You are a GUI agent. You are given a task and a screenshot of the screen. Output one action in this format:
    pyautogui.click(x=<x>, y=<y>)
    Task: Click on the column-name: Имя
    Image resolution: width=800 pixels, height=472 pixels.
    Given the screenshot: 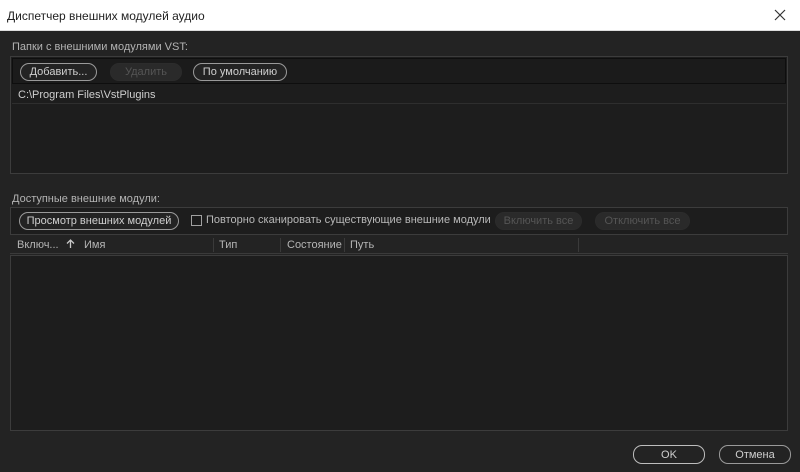 What is the action you would take?
    pyautogui.click(x=94, y=245)
    